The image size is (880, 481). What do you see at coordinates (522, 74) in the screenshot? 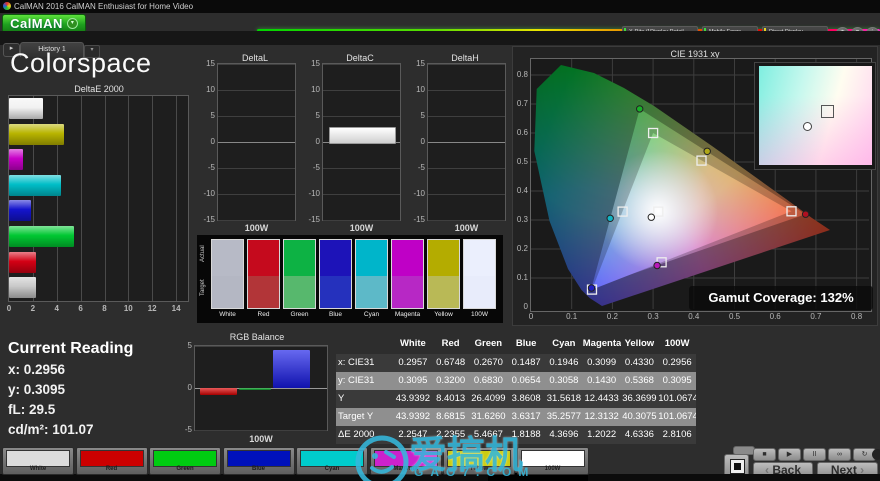
I see `y-tick-label: 0.8` at bounding box center [522, 74].